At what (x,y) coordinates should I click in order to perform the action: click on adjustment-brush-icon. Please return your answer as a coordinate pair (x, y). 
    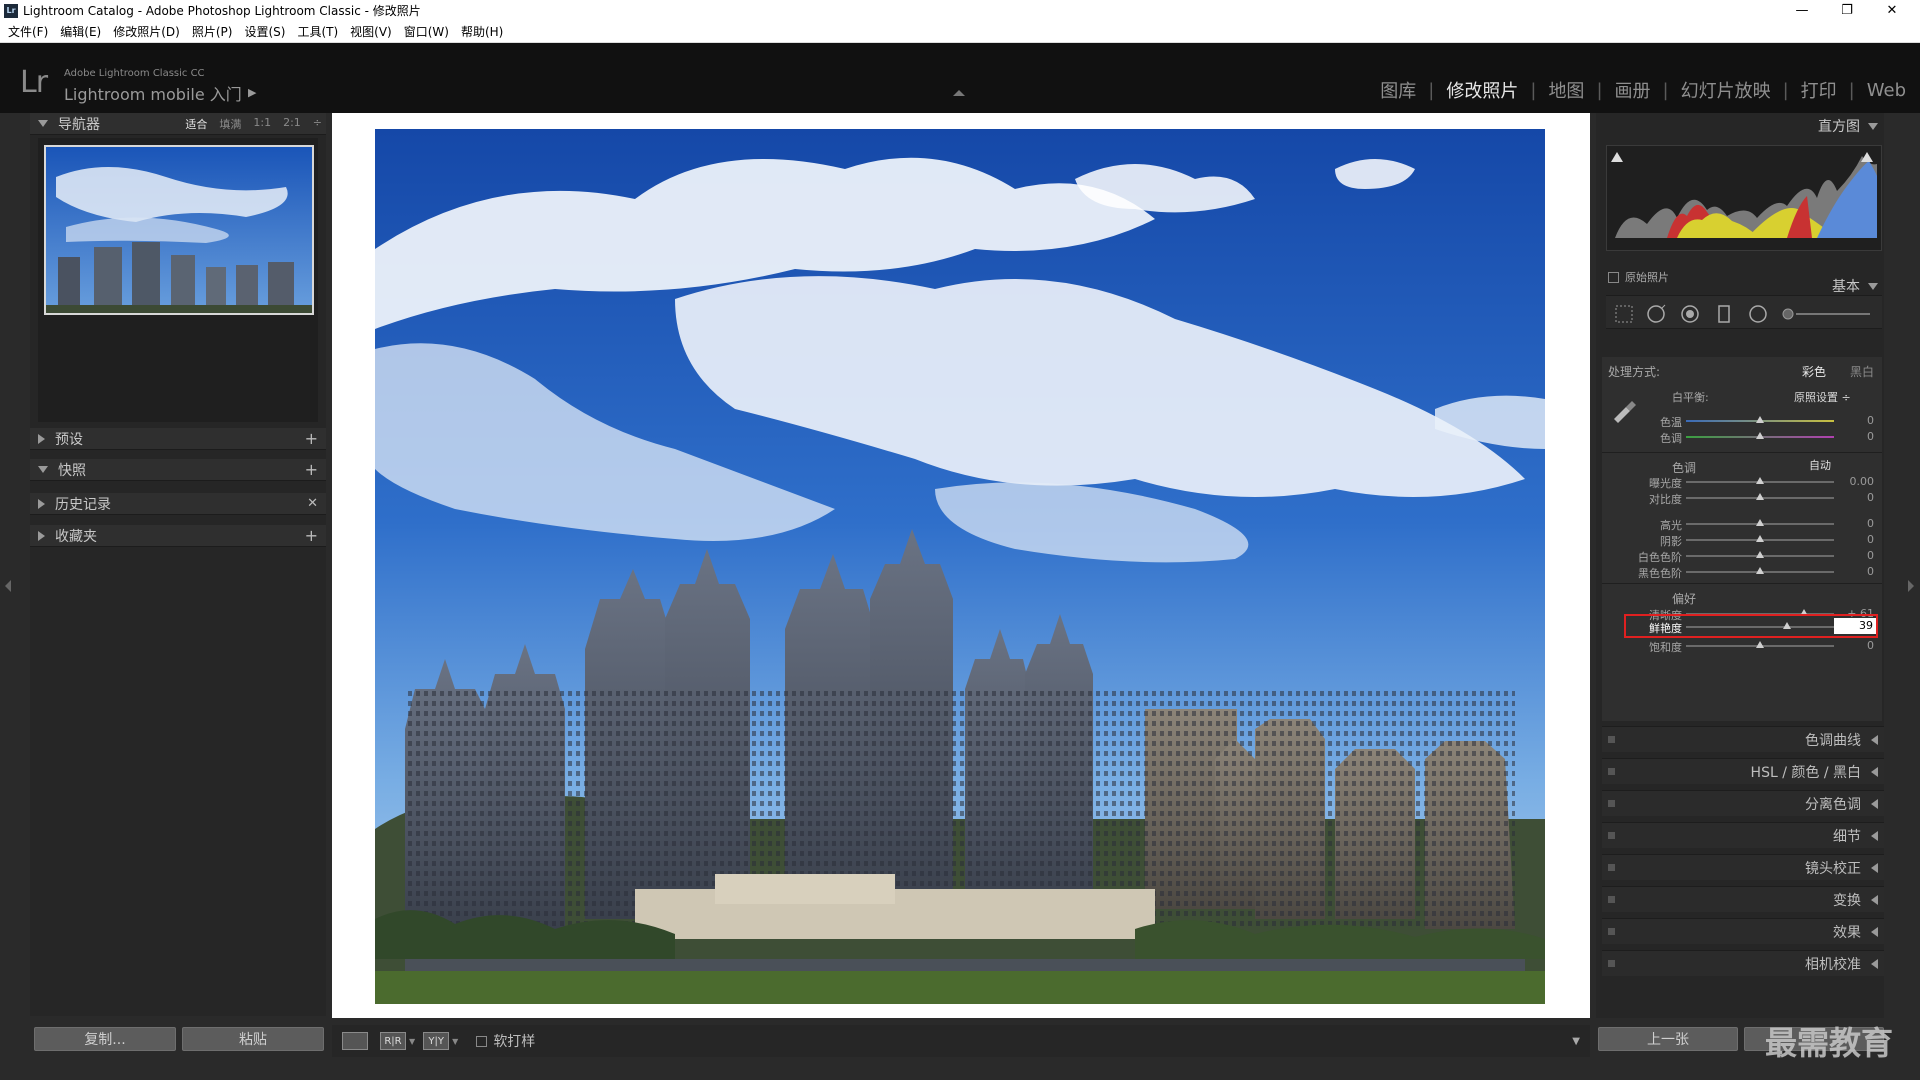
    Looking at the image, I should click on (1827, 314).